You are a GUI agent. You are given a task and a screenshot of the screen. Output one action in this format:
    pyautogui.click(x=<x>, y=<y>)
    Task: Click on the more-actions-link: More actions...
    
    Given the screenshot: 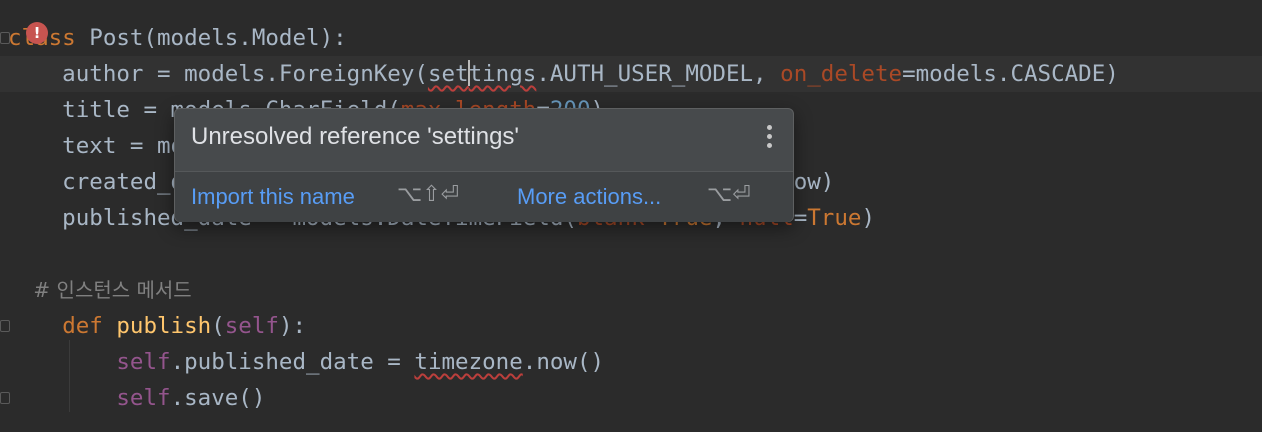 What is the action you would take?
    pyautogui.click(x=589, y=197)
    